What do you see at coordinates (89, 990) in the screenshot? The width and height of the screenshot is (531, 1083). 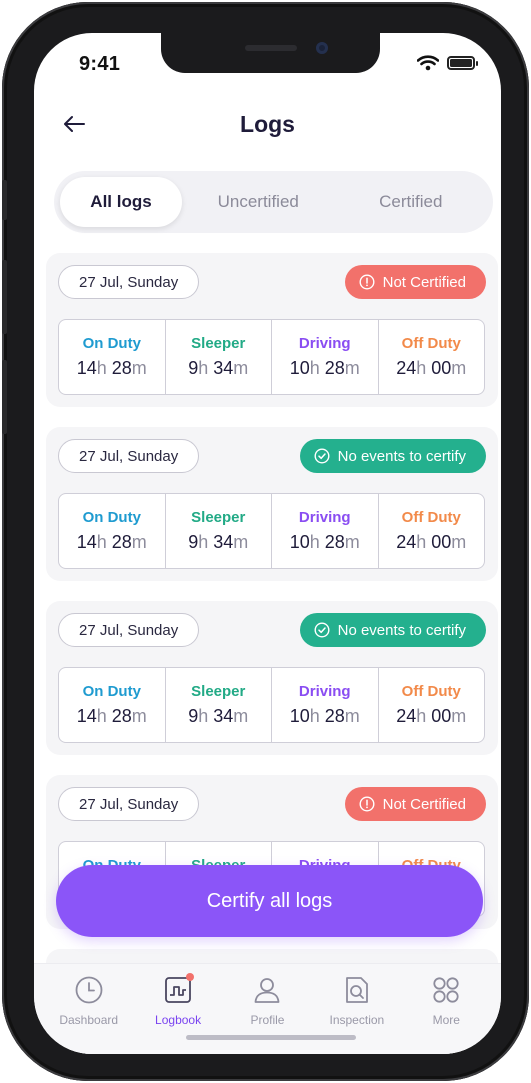 I see `clock-icon` at bounding box center [89, 990].